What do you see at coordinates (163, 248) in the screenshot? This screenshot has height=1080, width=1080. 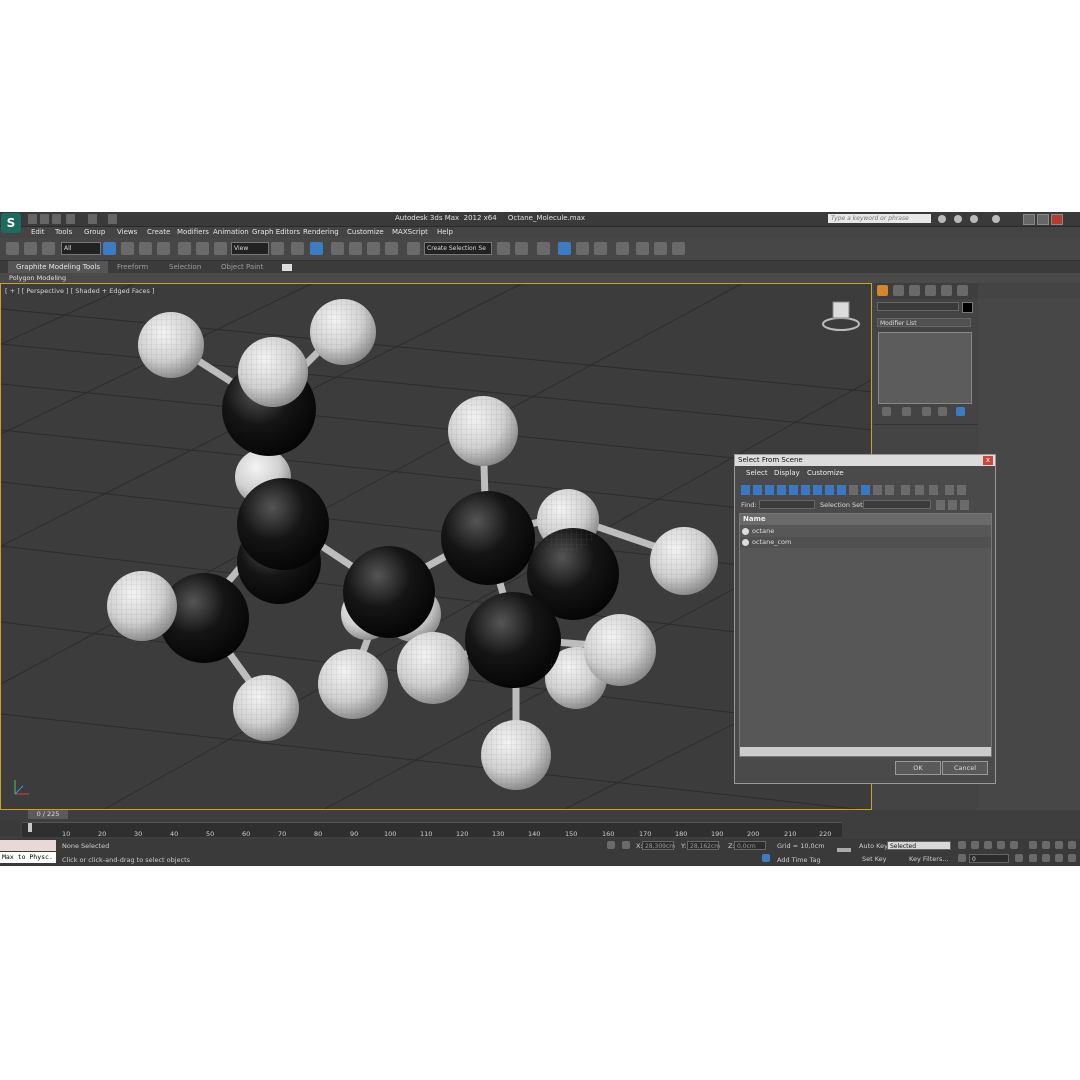 I see `window-crossing-icon` at bounding box center [163, 248].